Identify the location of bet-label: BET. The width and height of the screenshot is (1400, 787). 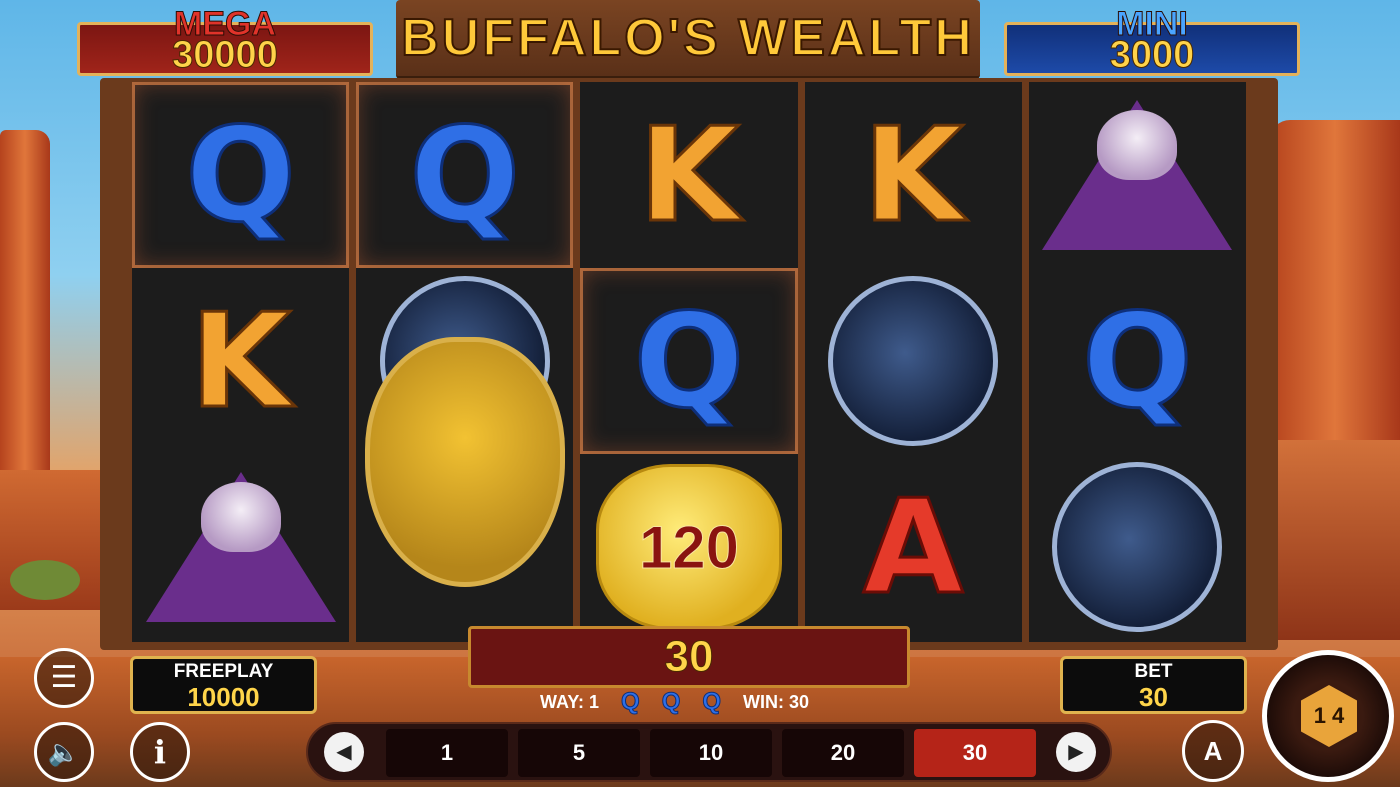
(1153, 671).